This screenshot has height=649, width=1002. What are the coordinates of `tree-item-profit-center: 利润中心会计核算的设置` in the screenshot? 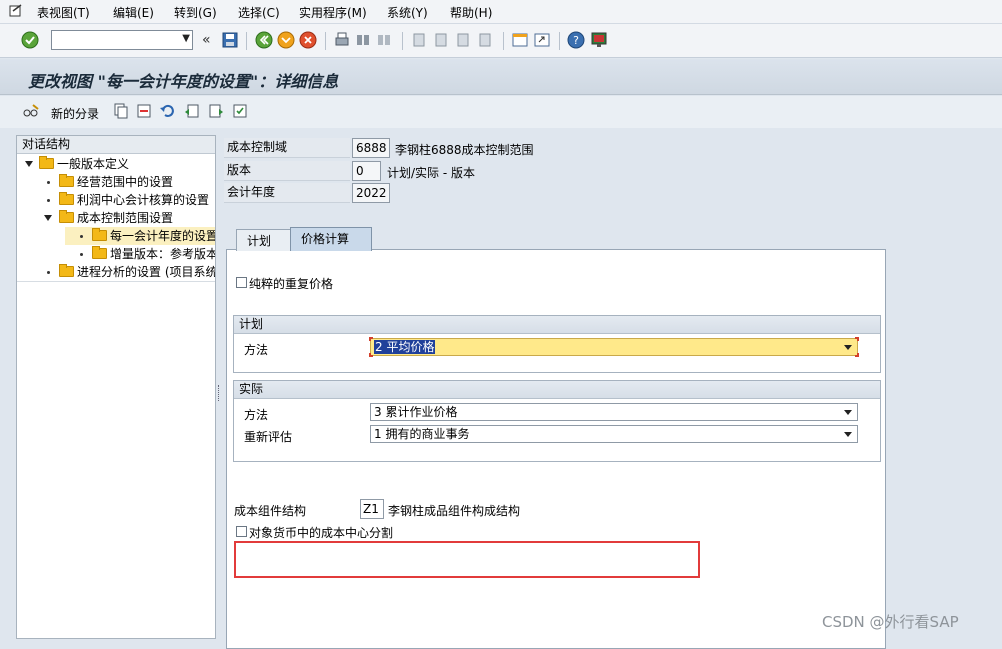 It's located at (116, 200).